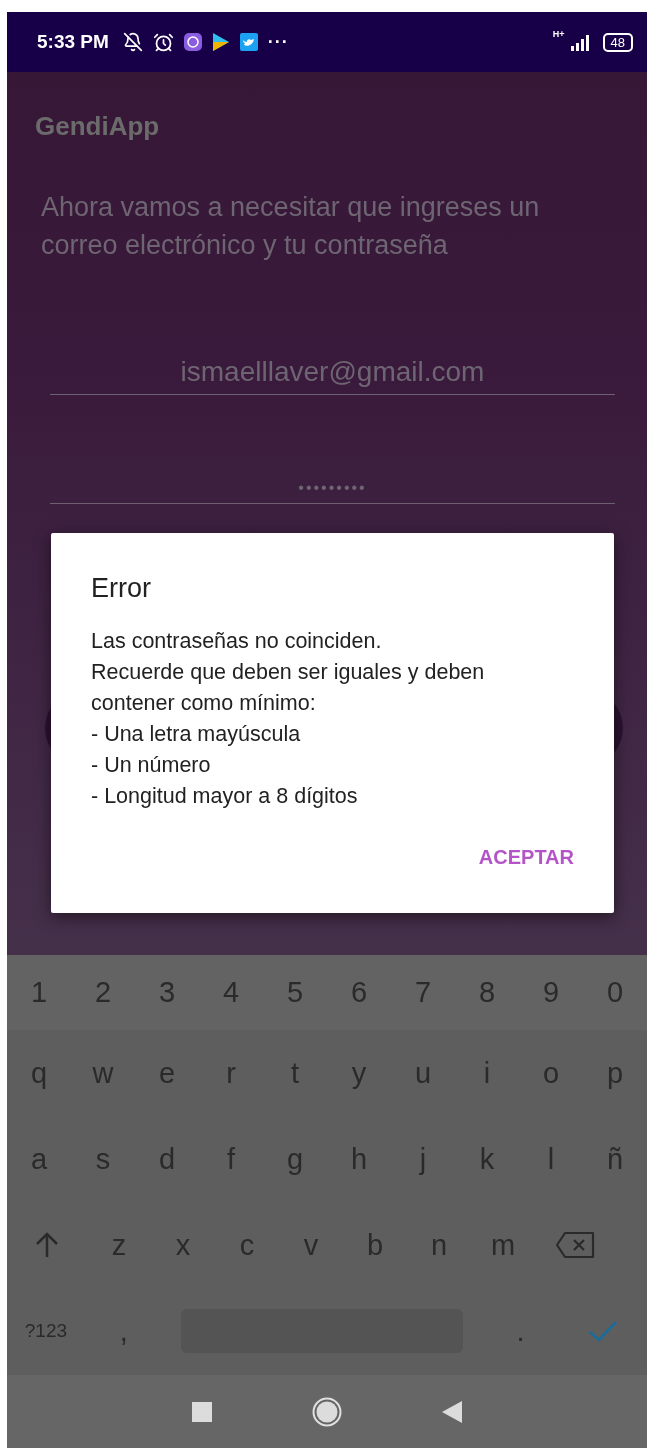 Image resolution: width=647 pixels, height=1448 pixels. Describe the element at coordinates (220, 42) in the screenshot. I see `play-triangle-icon` at that location.